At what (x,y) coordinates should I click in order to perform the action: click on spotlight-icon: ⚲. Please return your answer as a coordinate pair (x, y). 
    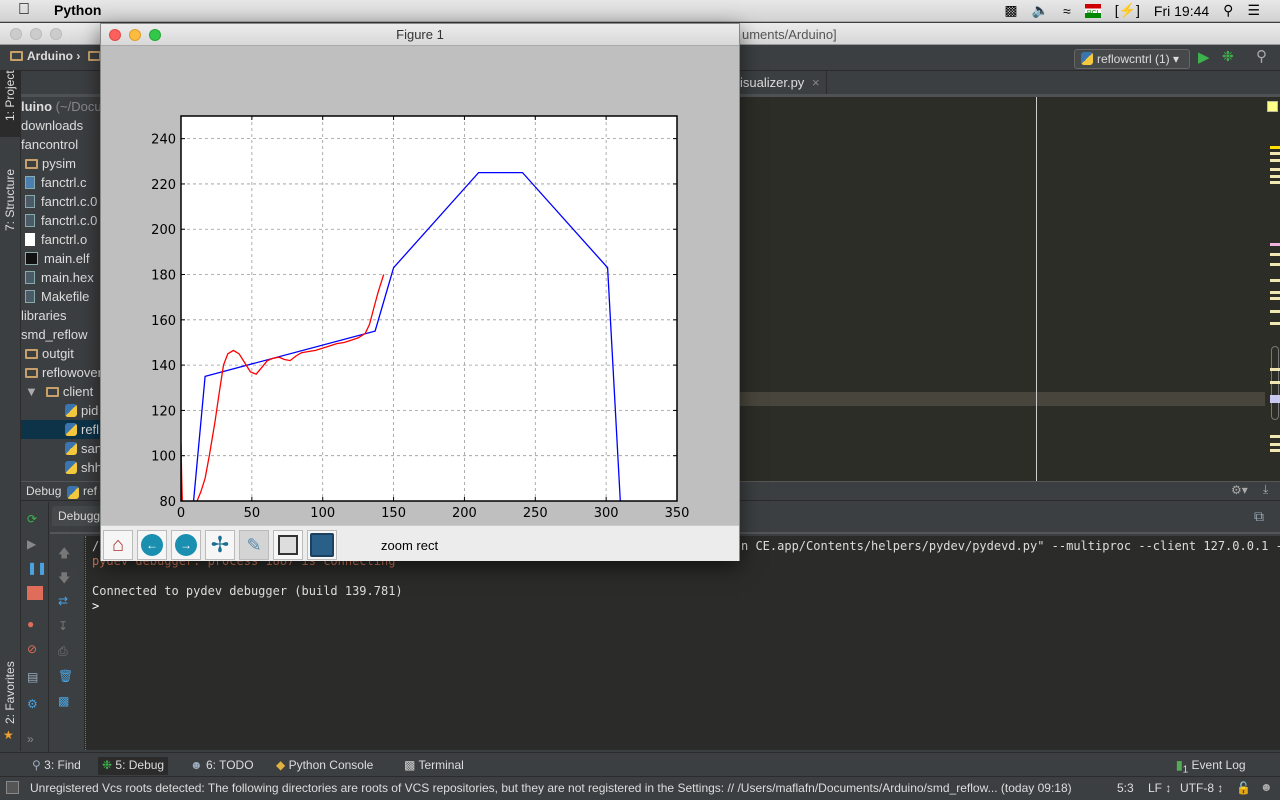
    Looking at the image, I should click on (1228, 10).